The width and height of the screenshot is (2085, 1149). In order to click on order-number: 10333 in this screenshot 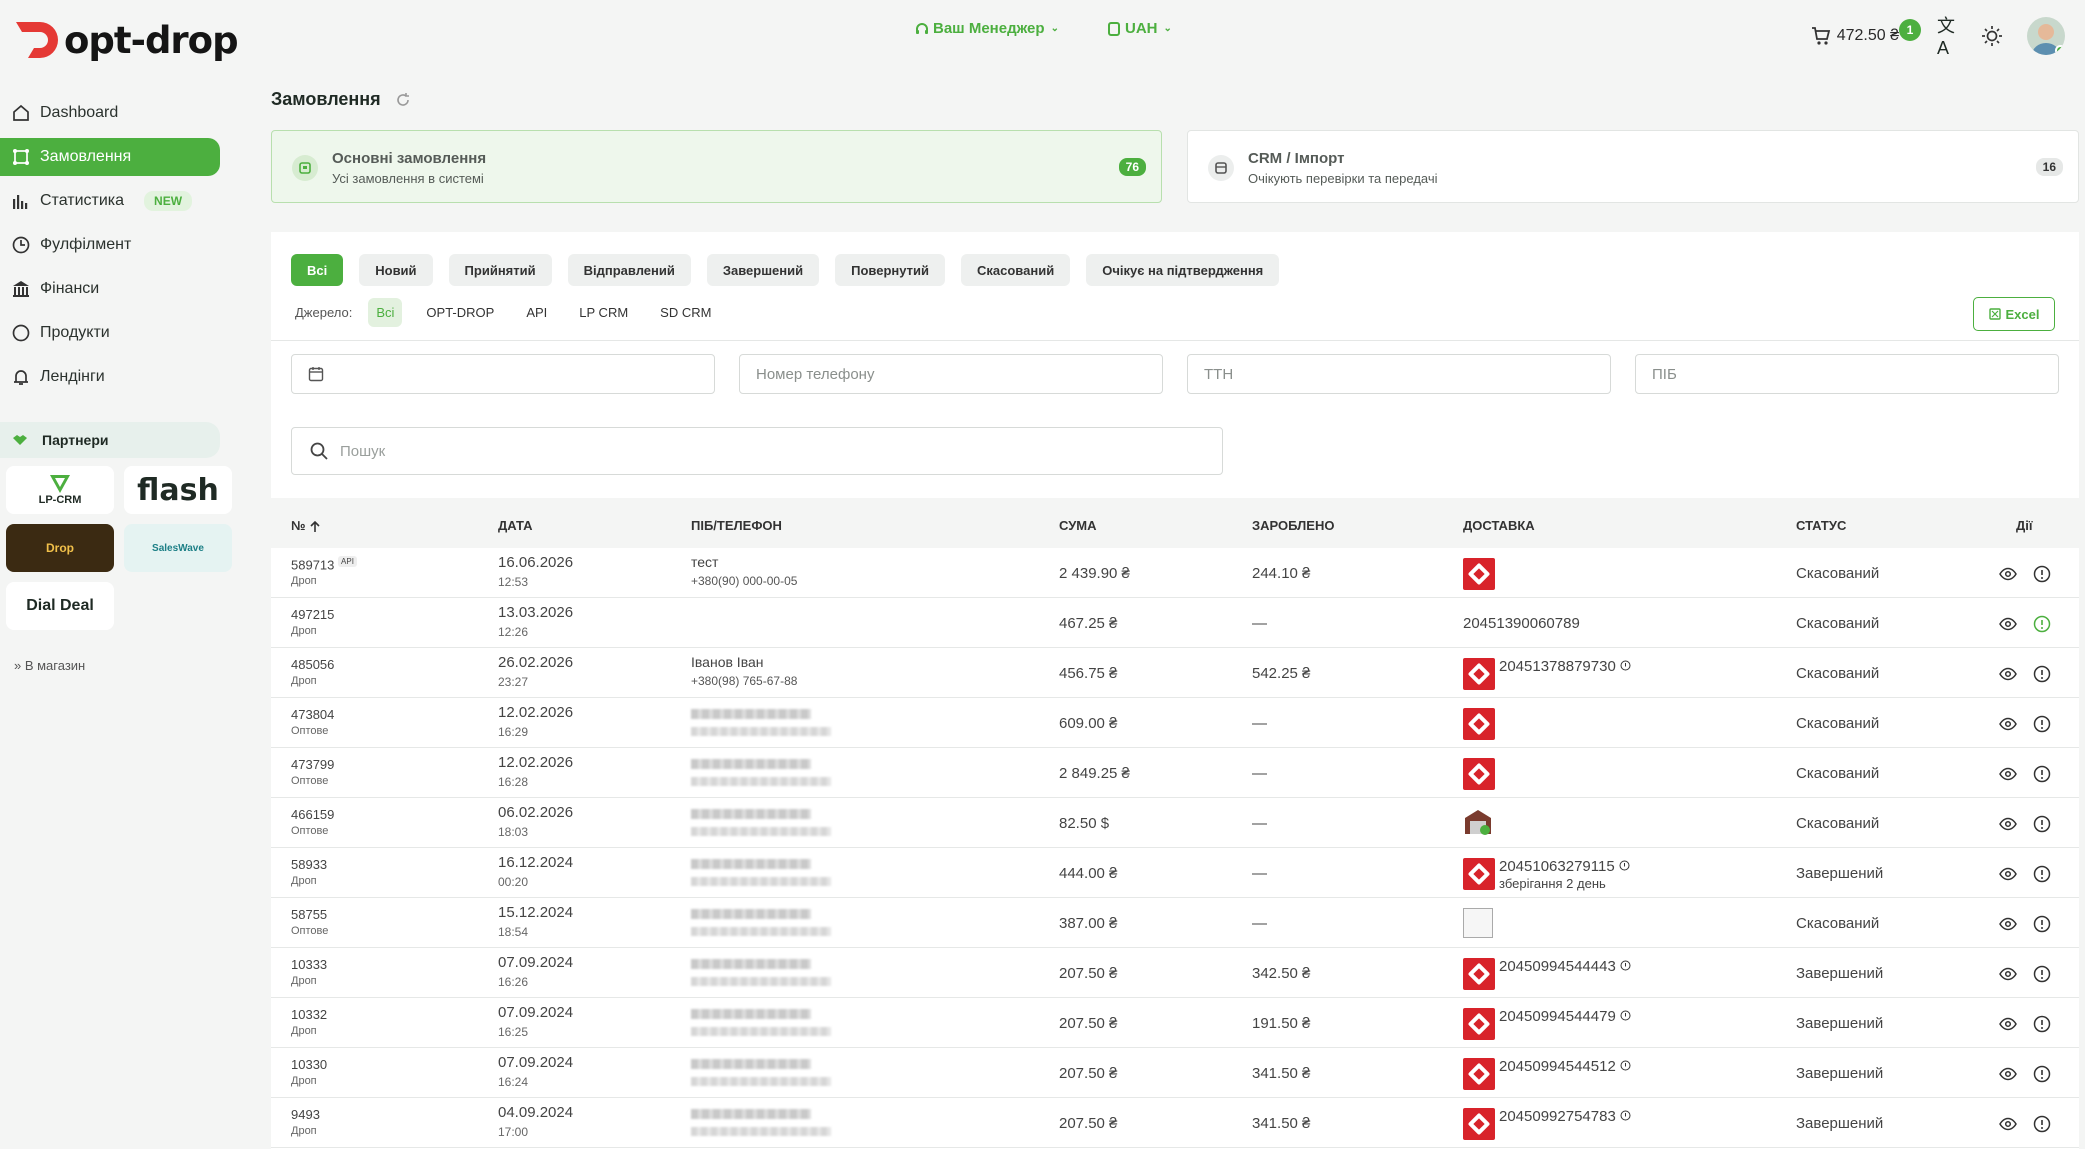, I will do `click(309, 964)`.